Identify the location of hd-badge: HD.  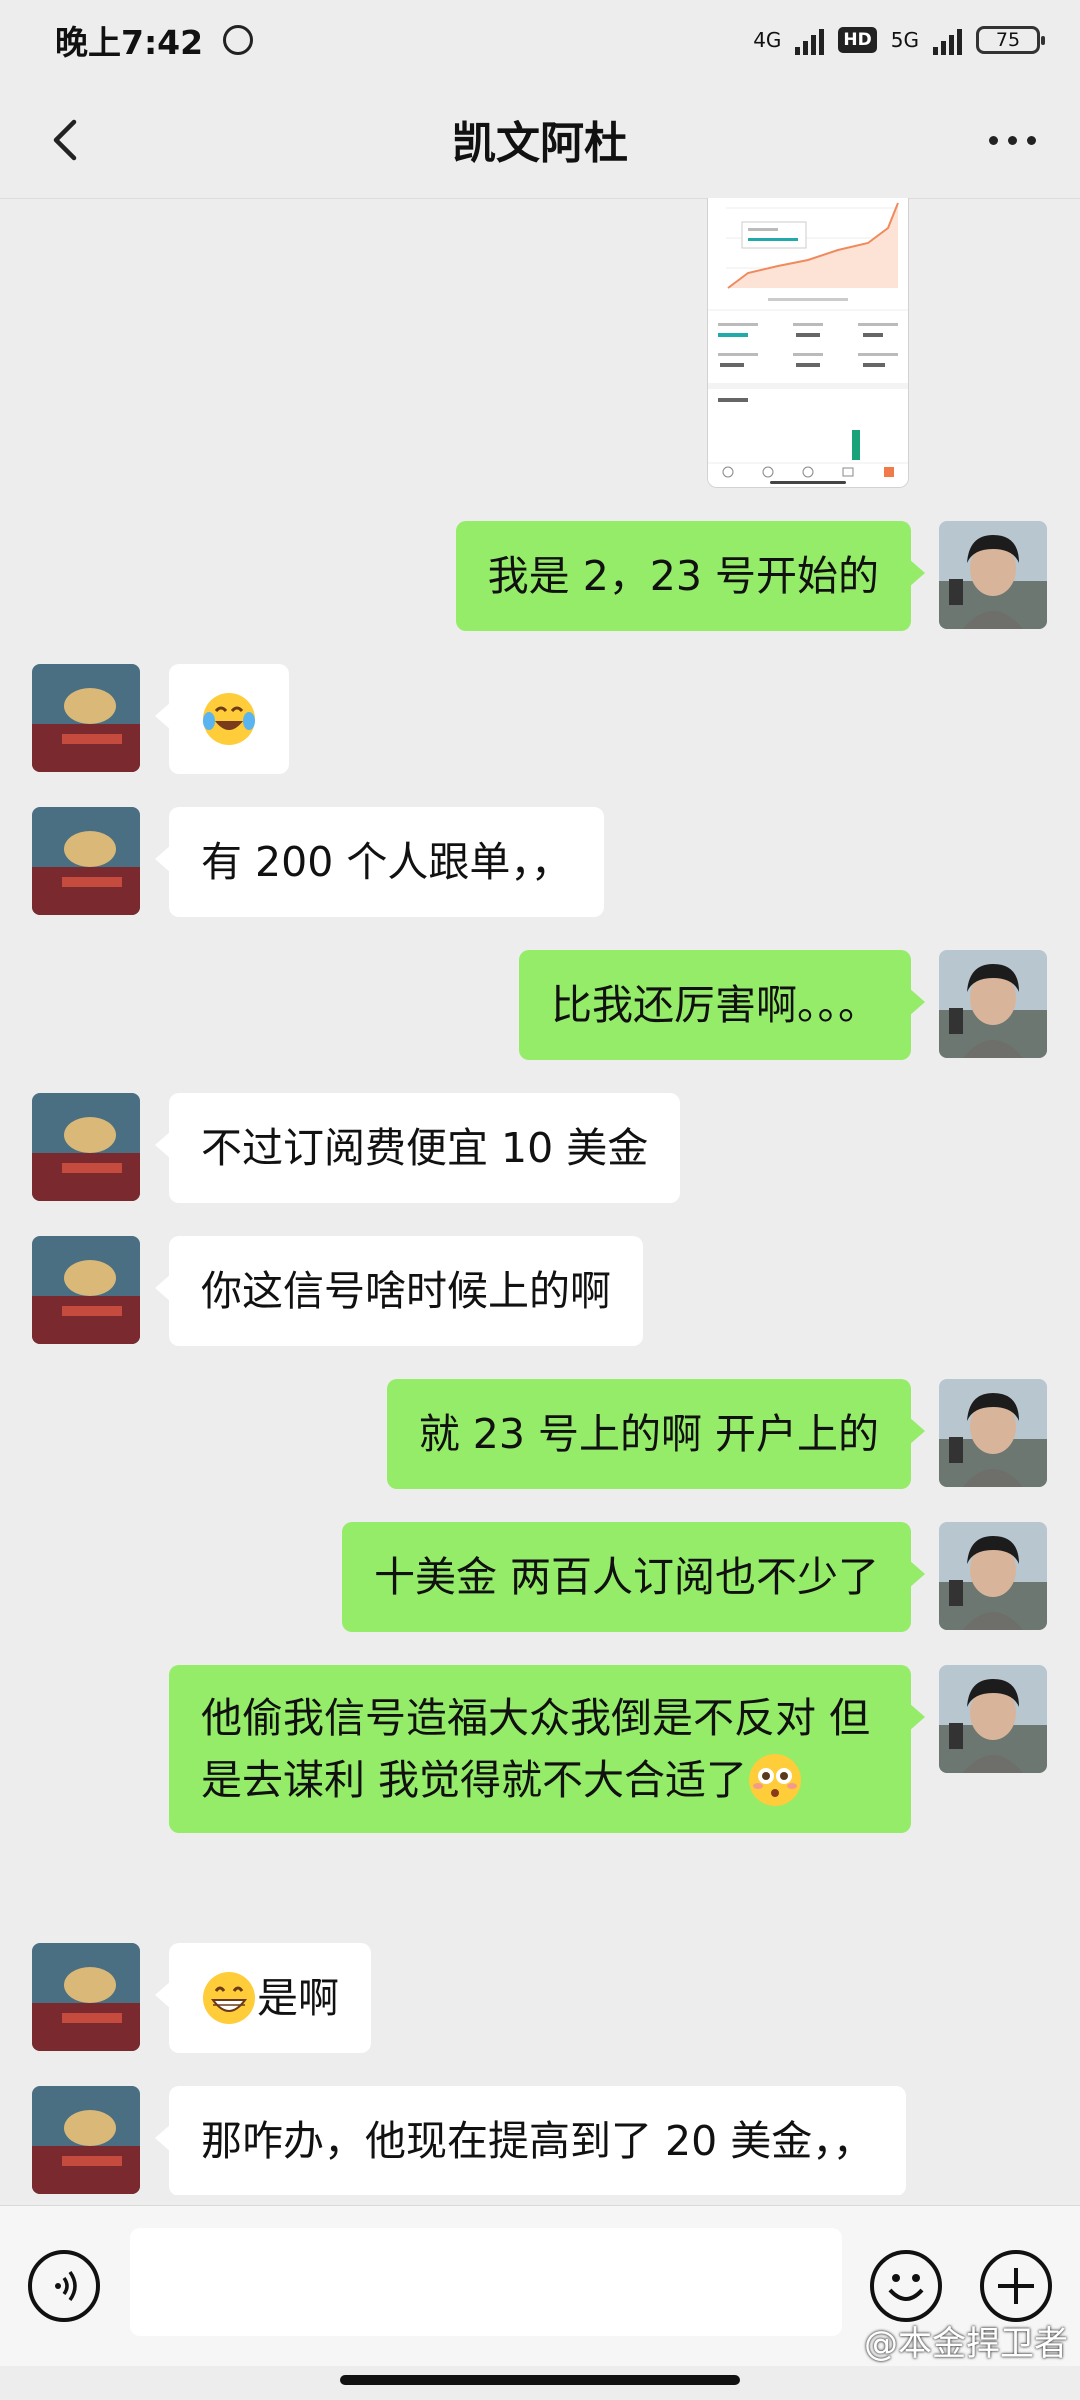
(857, 40).